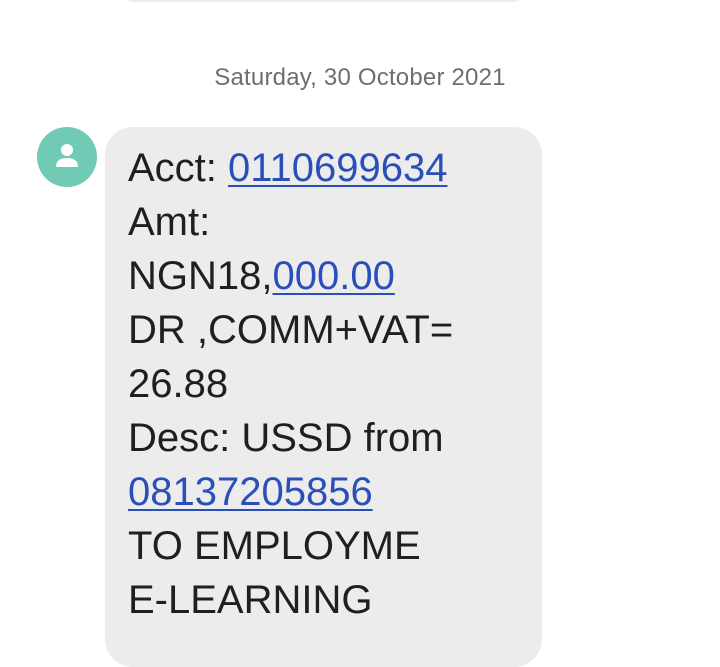 The height and width of the screenshot is (667, 720). I want to click on amount-line: NGN18,000.00, so click(325, 276).